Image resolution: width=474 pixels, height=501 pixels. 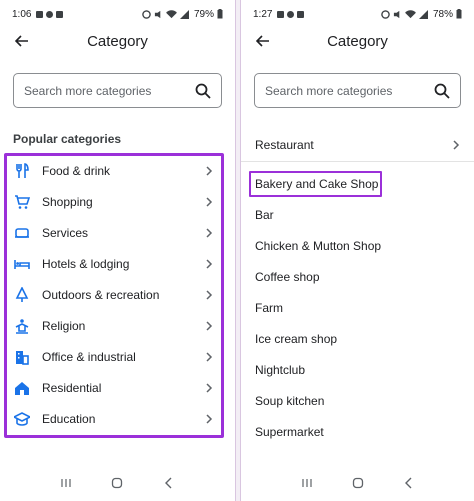 I want to click on category-label: Outdoors & recreation, so click(x=101, y=295).